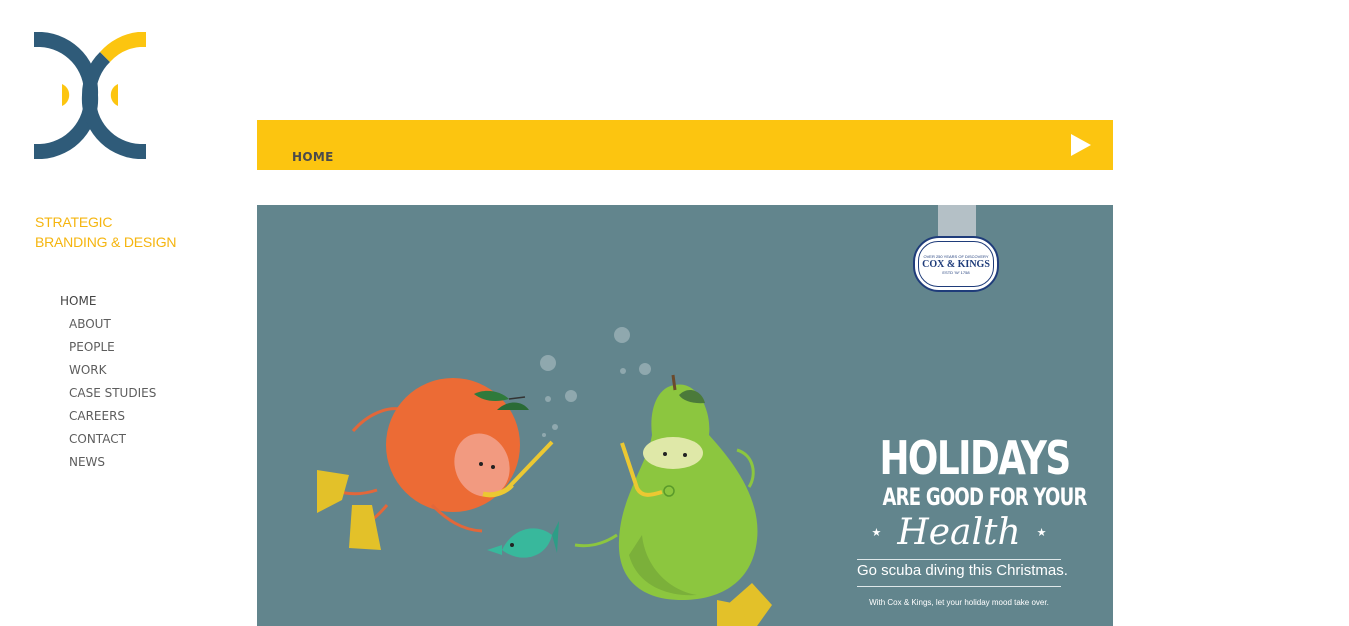 This screenshot has width=1349, height=626. I want to click on tagline-line-2: BRANDING & DESIGN, so click(106, 242).